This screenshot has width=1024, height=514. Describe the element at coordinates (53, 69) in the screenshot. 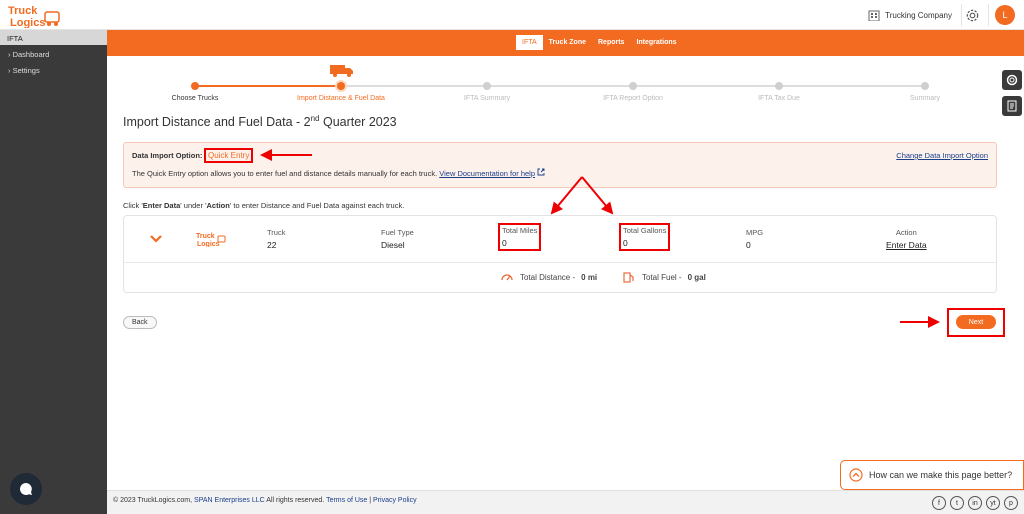

I see `sidebar-item-settings: › Settings` at that location.